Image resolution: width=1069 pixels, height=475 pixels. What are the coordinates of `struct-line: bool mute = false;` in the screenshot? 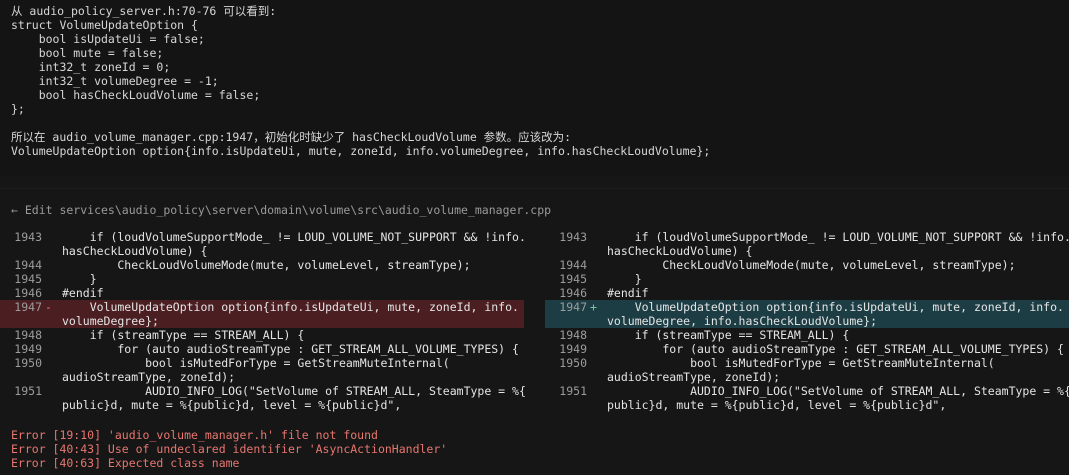 It's located at (87, 53).